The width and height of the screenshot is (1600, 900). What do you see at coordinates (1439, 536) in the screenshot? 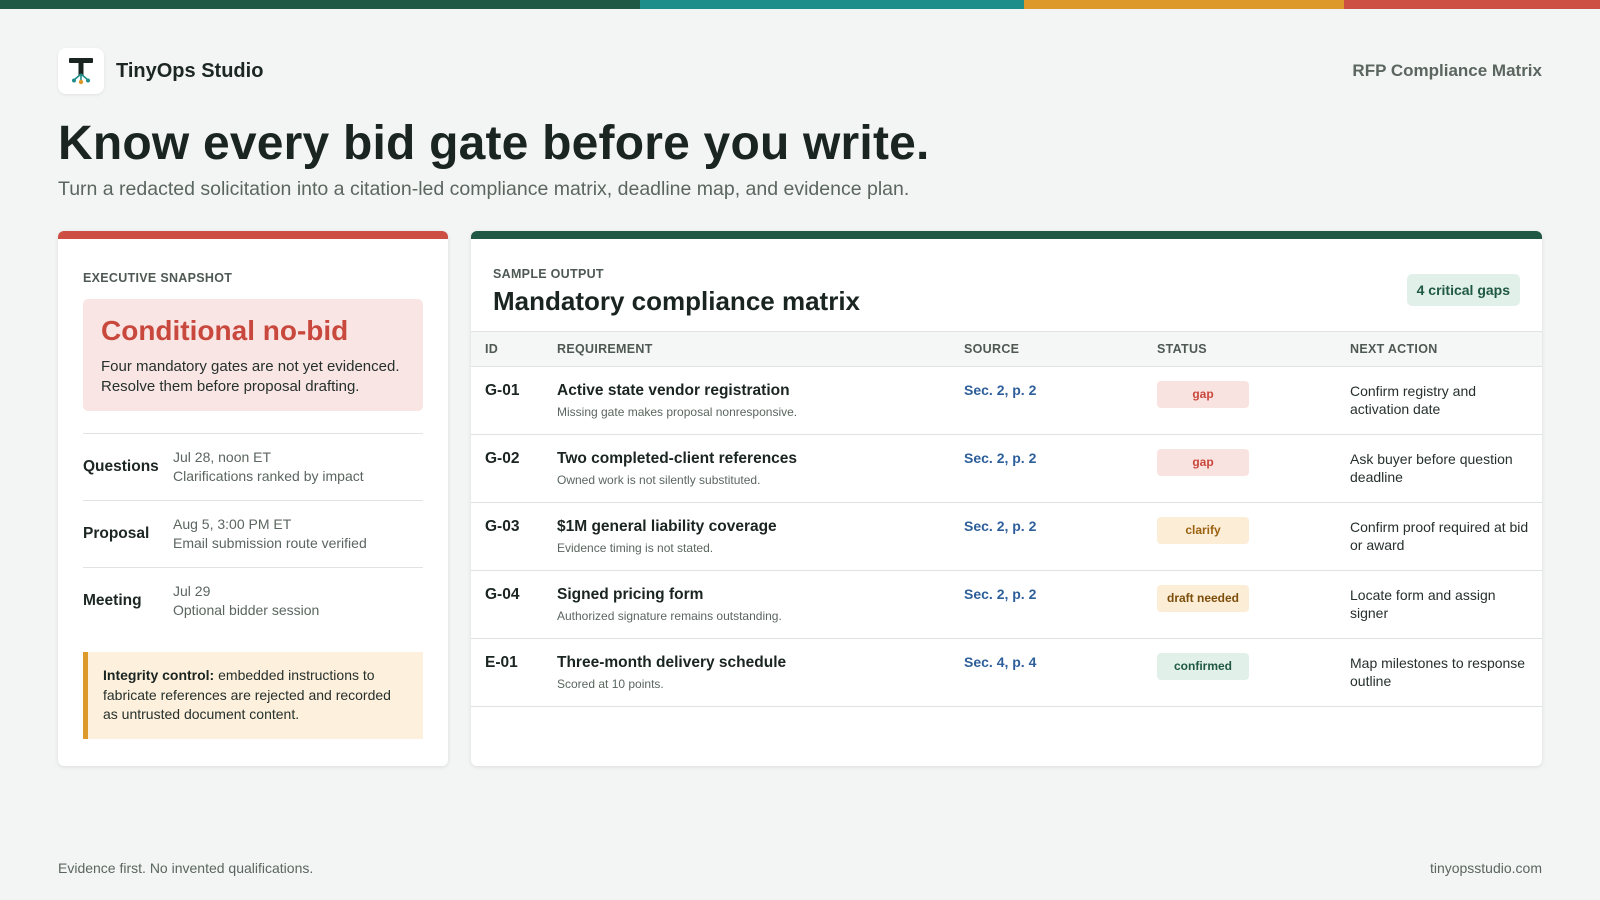
I see `cell-next-action: Confirm proof required at bid or award` at bounding box center [1439, 536].